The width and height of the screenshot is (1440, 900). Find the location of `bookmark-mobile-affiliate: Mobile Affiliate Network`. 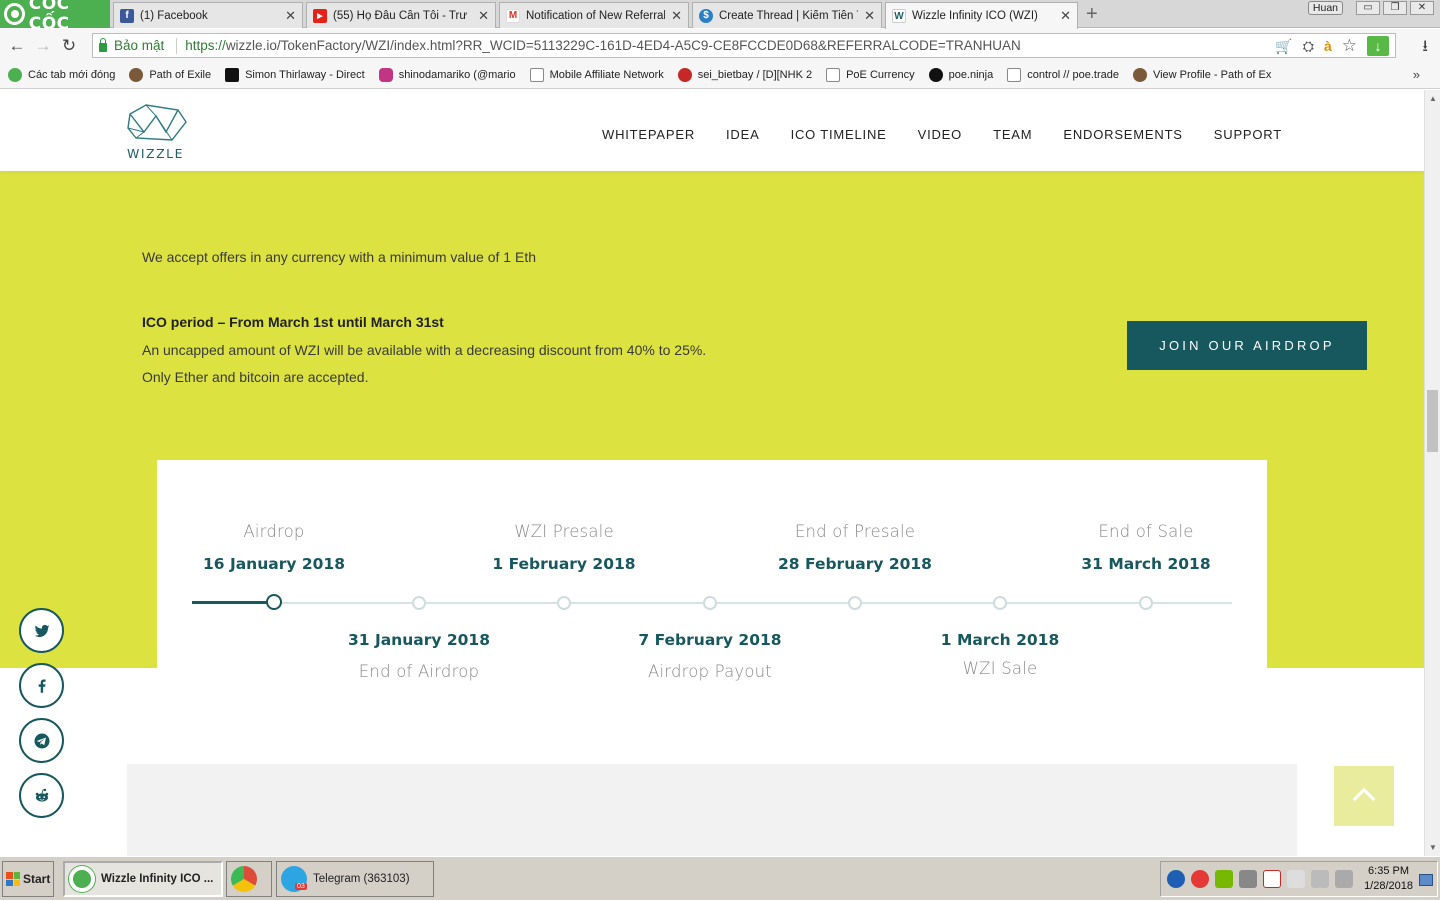

bookmark-mobile-affiliate: Mobile Affiliate Network is located at coordinates (596, 75).